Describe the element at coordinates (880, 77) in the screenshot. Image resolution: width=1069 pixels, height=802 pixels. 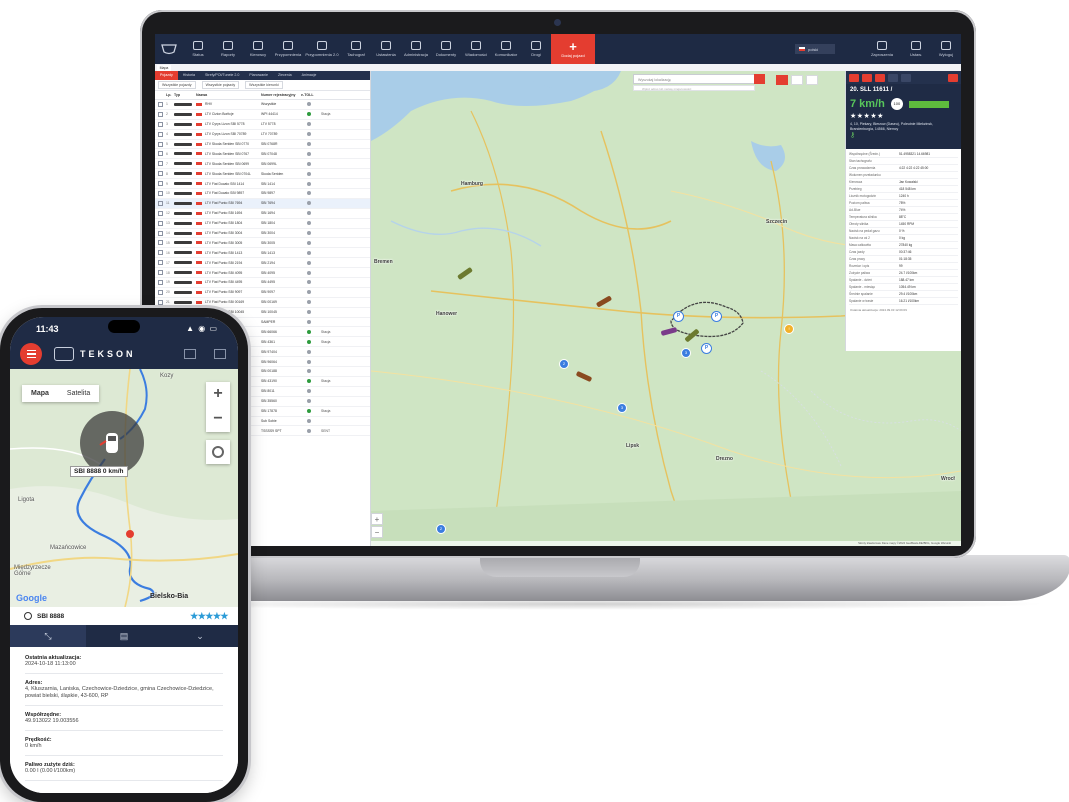
I see `tool-driver` at that location.